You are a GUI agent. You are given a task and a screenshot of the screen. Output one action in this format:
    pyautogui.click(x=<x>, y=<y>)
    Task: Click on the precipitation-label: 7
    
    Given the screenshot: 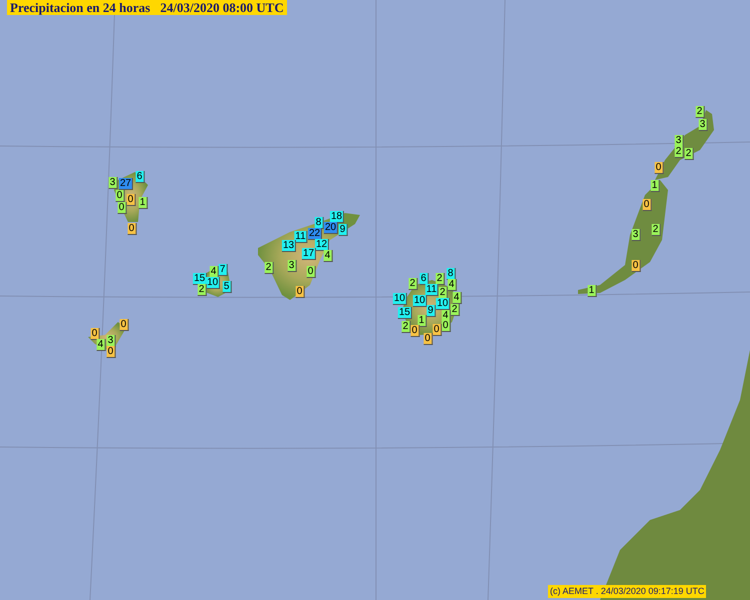 What is the action you would take?
    pyautogui.click(x=223, y=270)
    